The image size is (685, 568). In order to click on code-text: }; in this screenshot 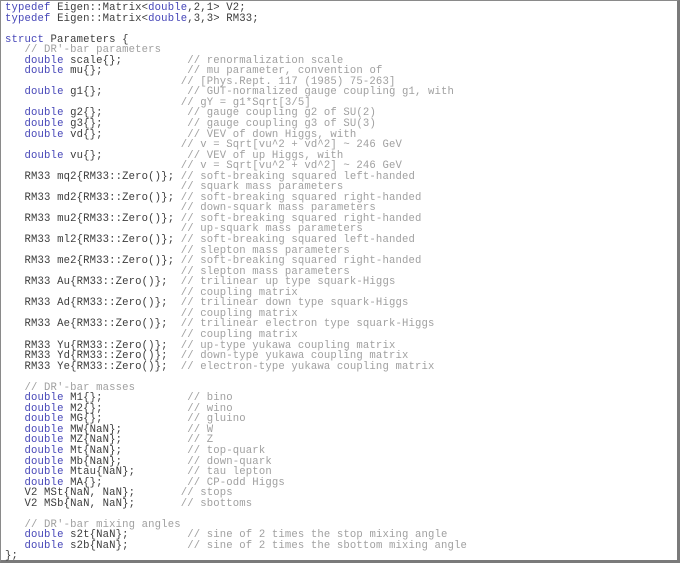, I will do `click(12, 556)`.